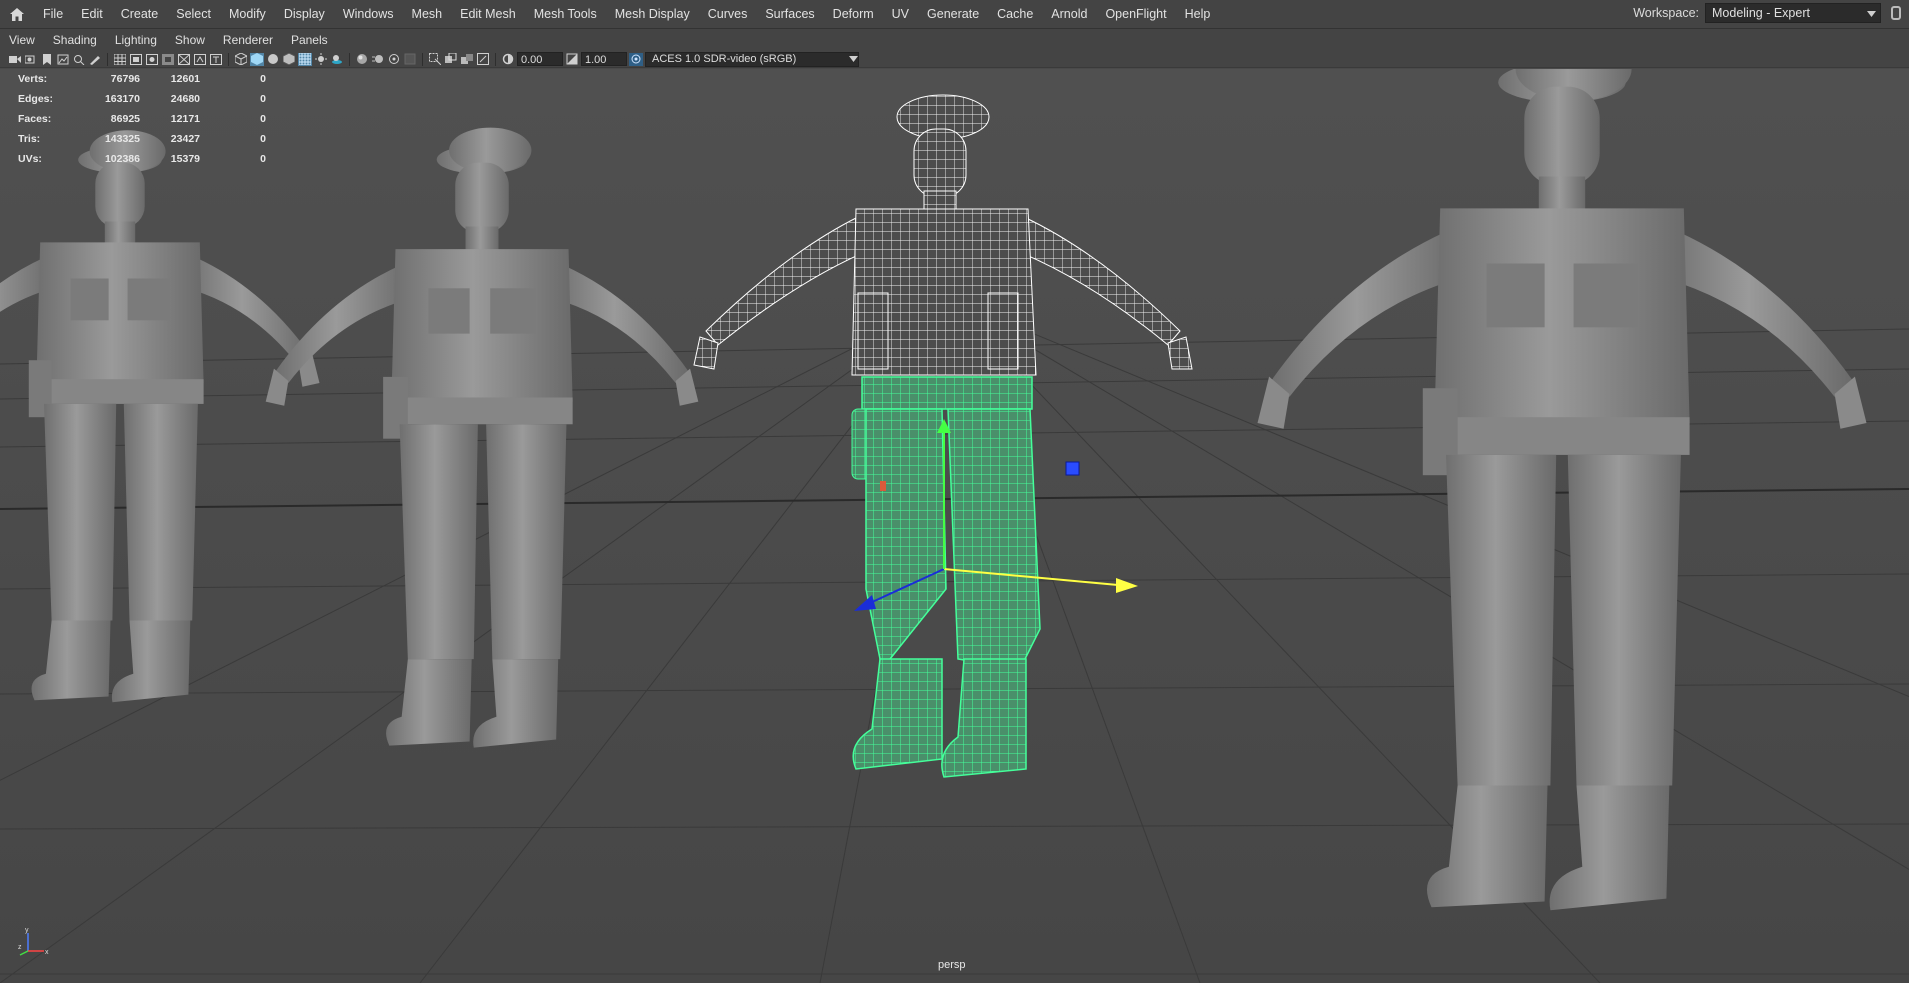 This screenshot has width=1909, height=983. Describe the element at coordinates (304, 14) in the screenshot. I see `menu-display: Display` at that location.